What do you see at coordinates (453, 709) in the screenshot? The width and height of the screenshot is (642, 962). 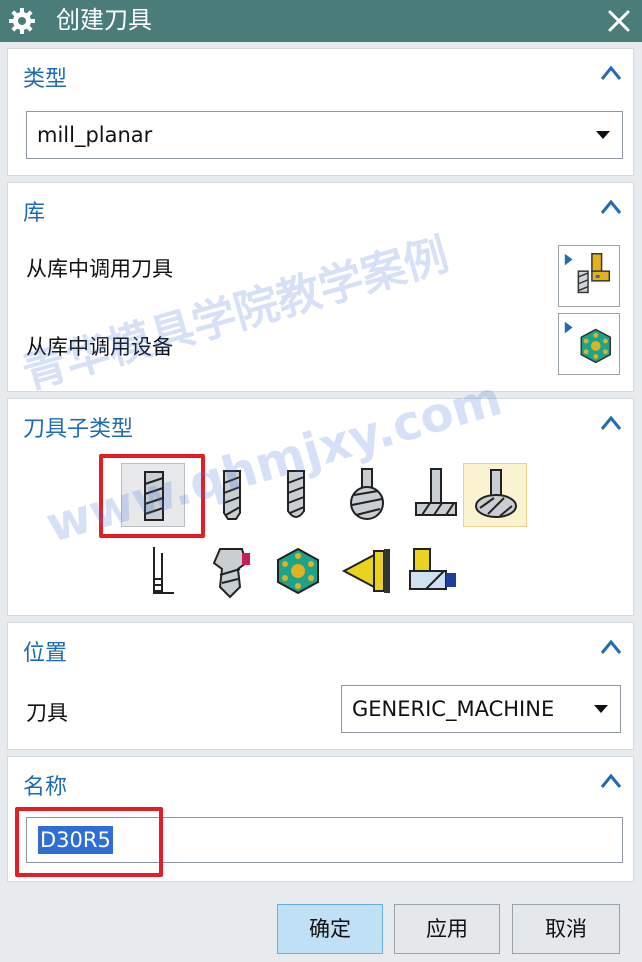 I see `location-tool-dropdown-value: GENERIC_MACHINE` at bounding box center [453, 709].